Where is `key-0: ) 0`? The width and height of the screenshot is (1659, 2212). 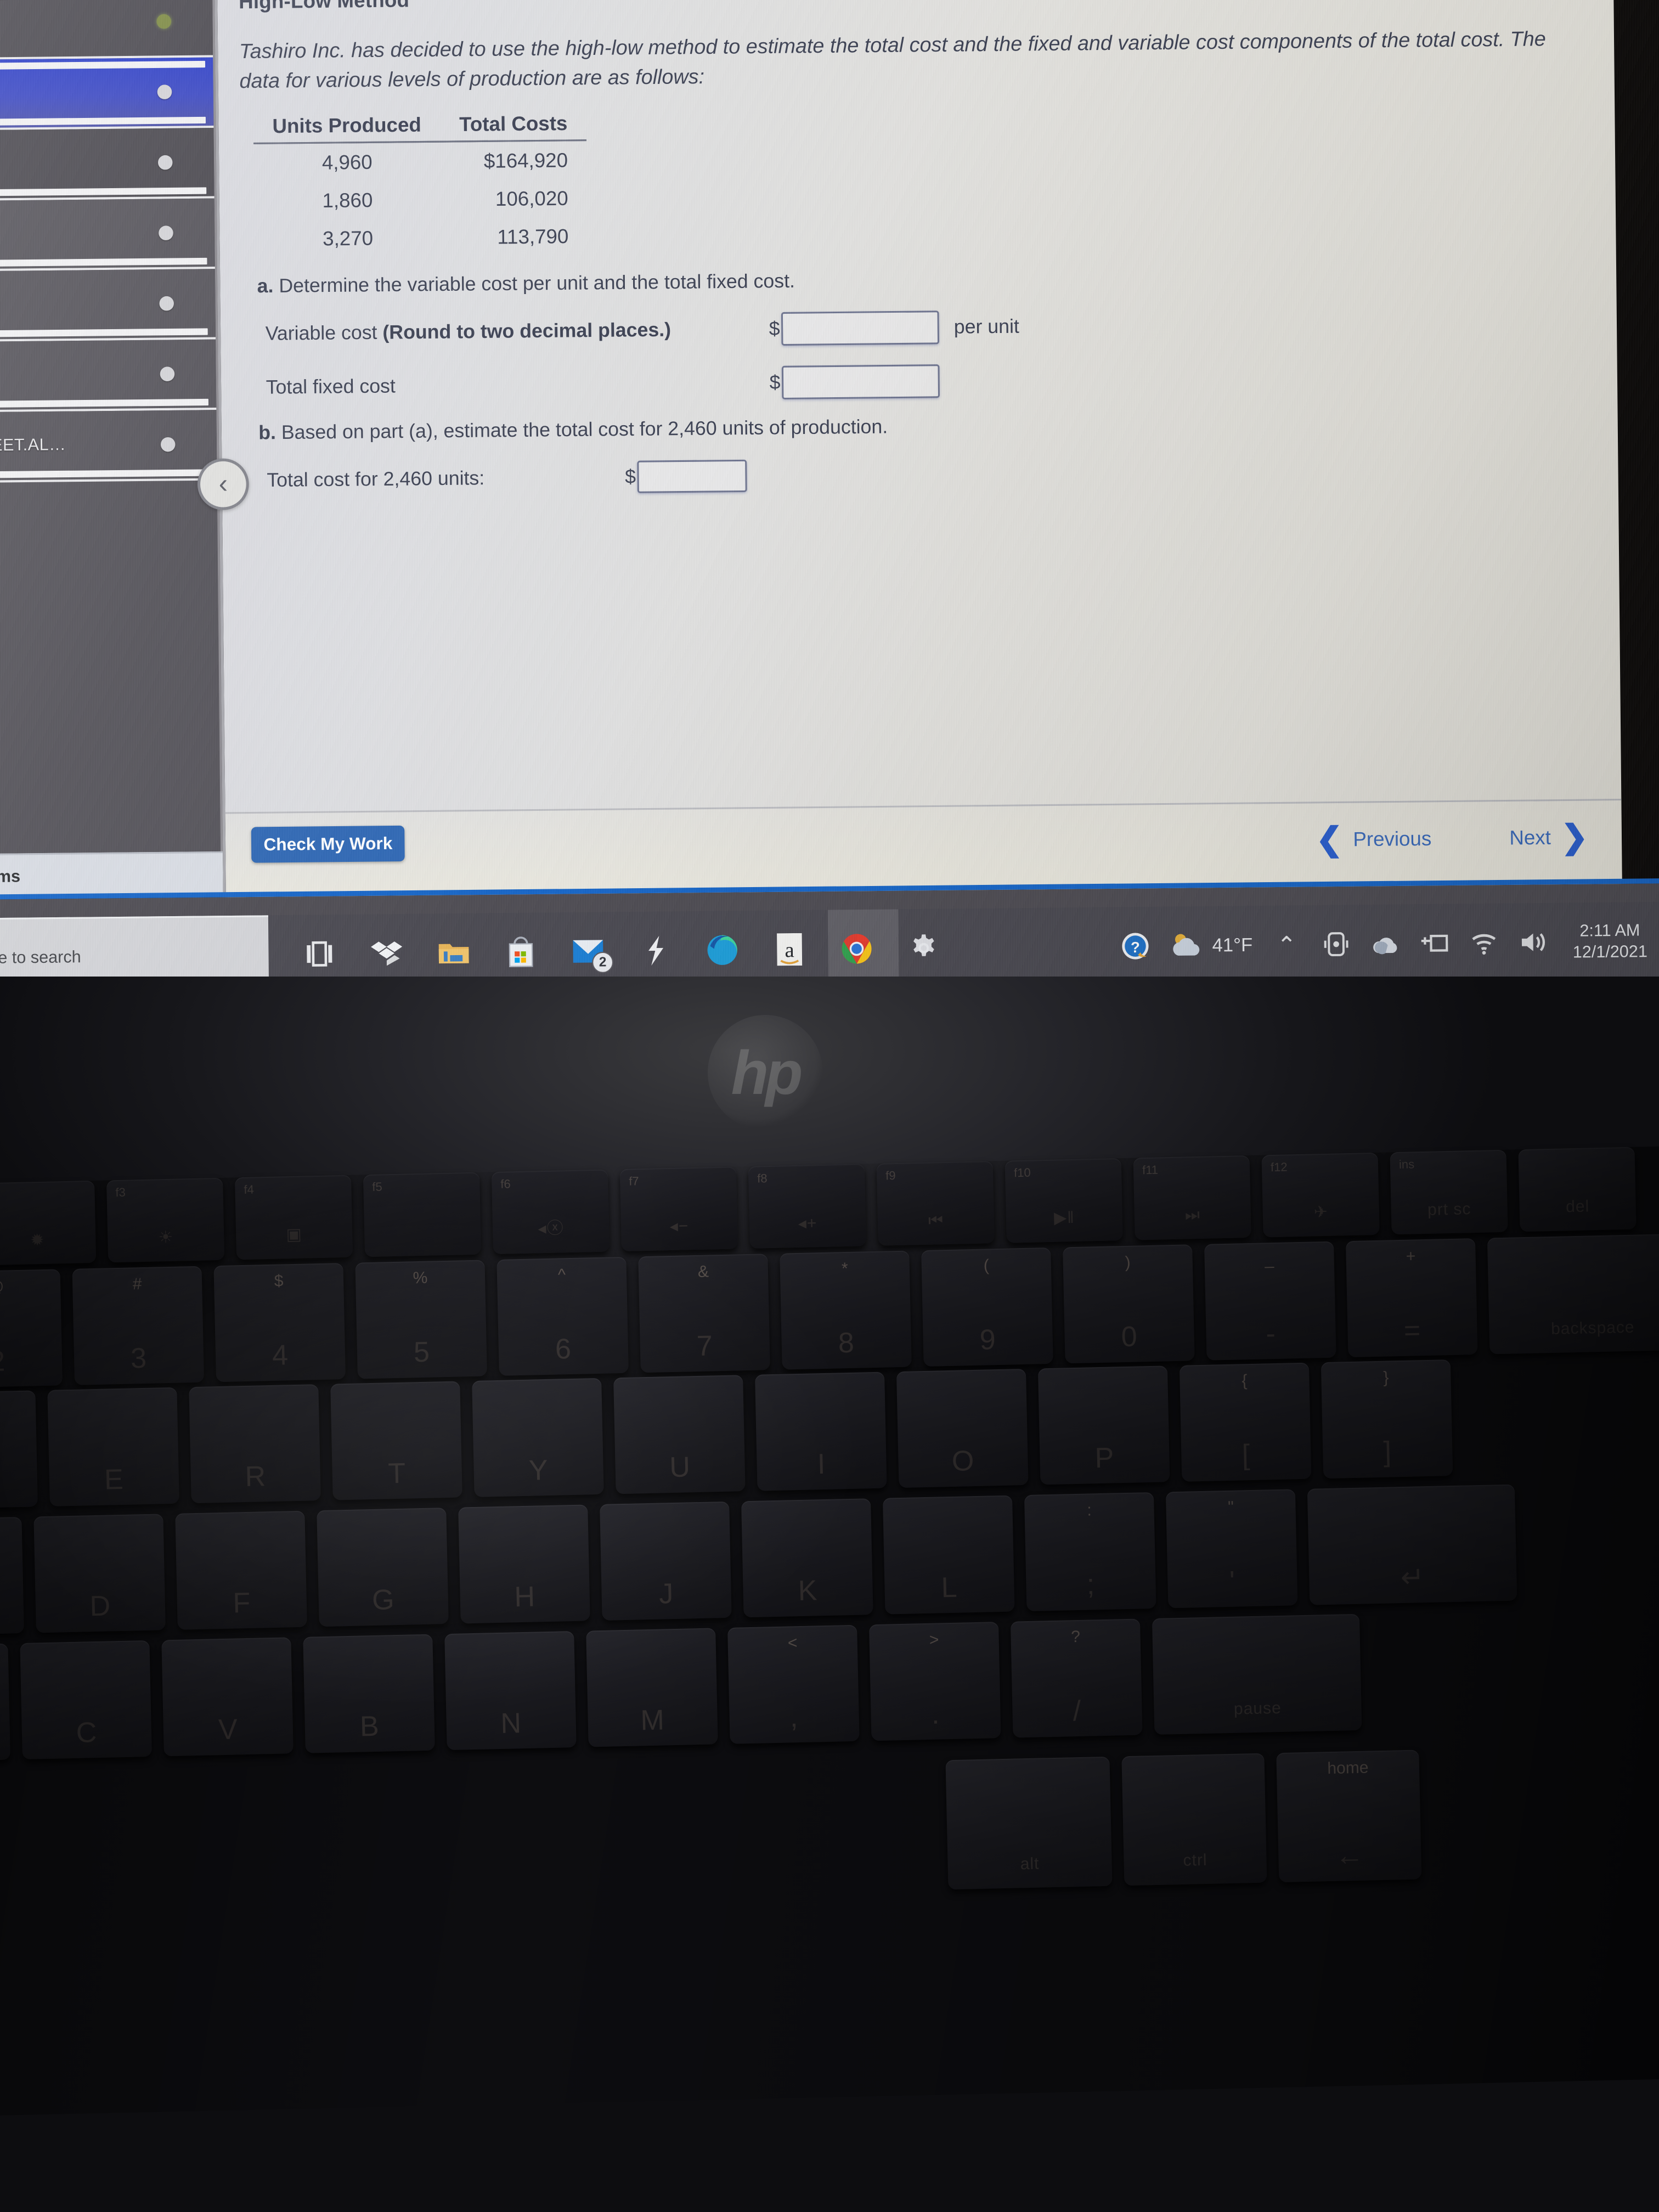 key-0: ) 0 is located at coordinates (1129, 1304).